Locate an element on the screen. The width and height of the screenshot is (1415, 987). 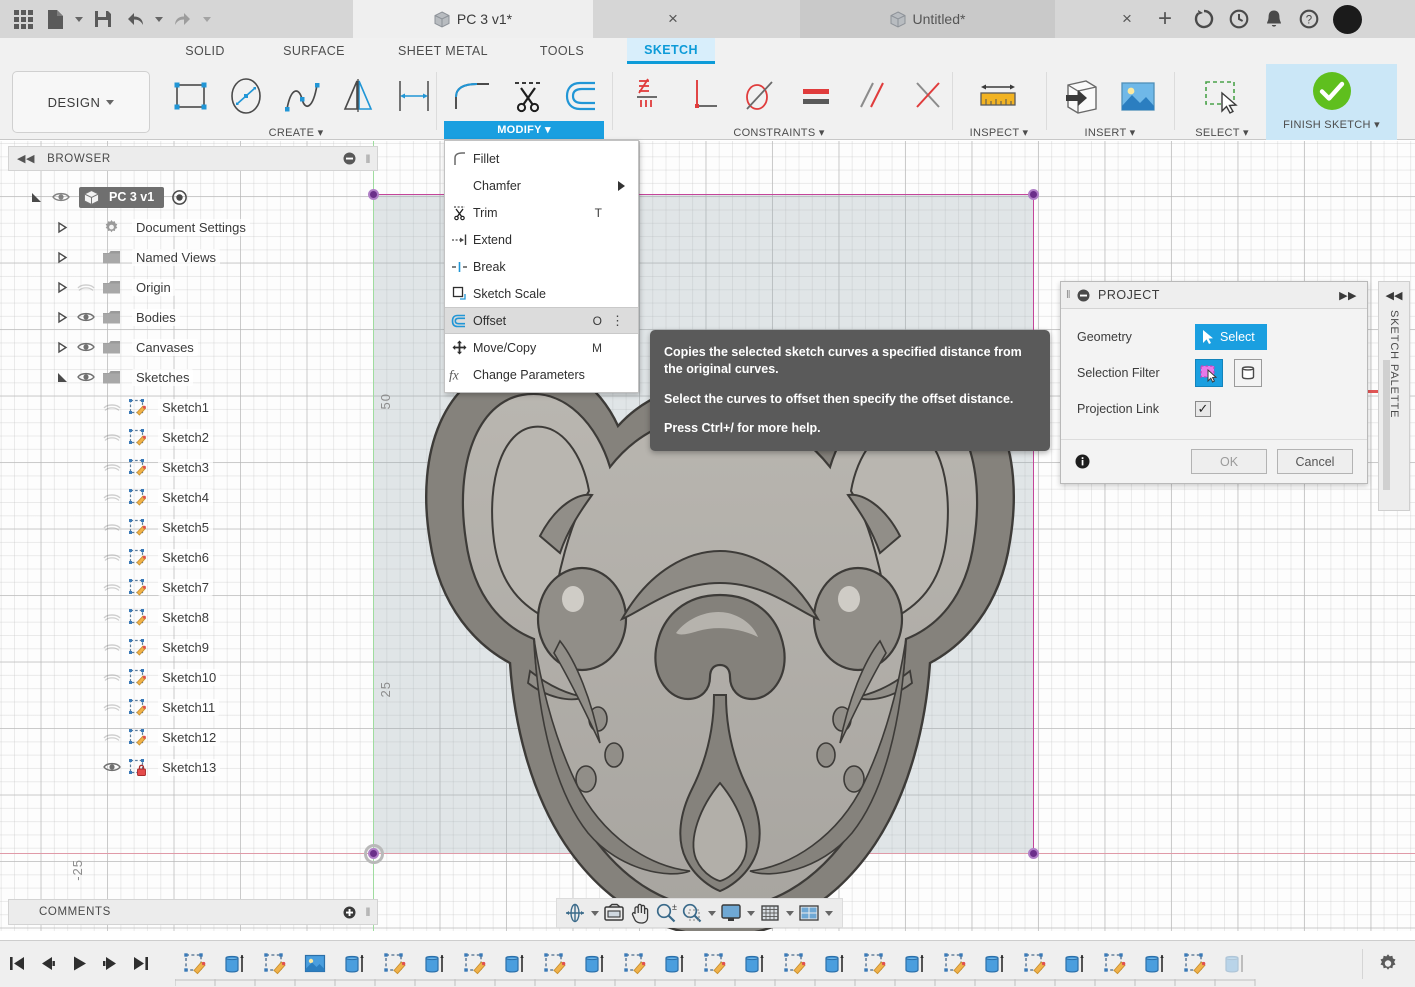
design-workspace-button: DESIGN is located at coordinates (81, 102).